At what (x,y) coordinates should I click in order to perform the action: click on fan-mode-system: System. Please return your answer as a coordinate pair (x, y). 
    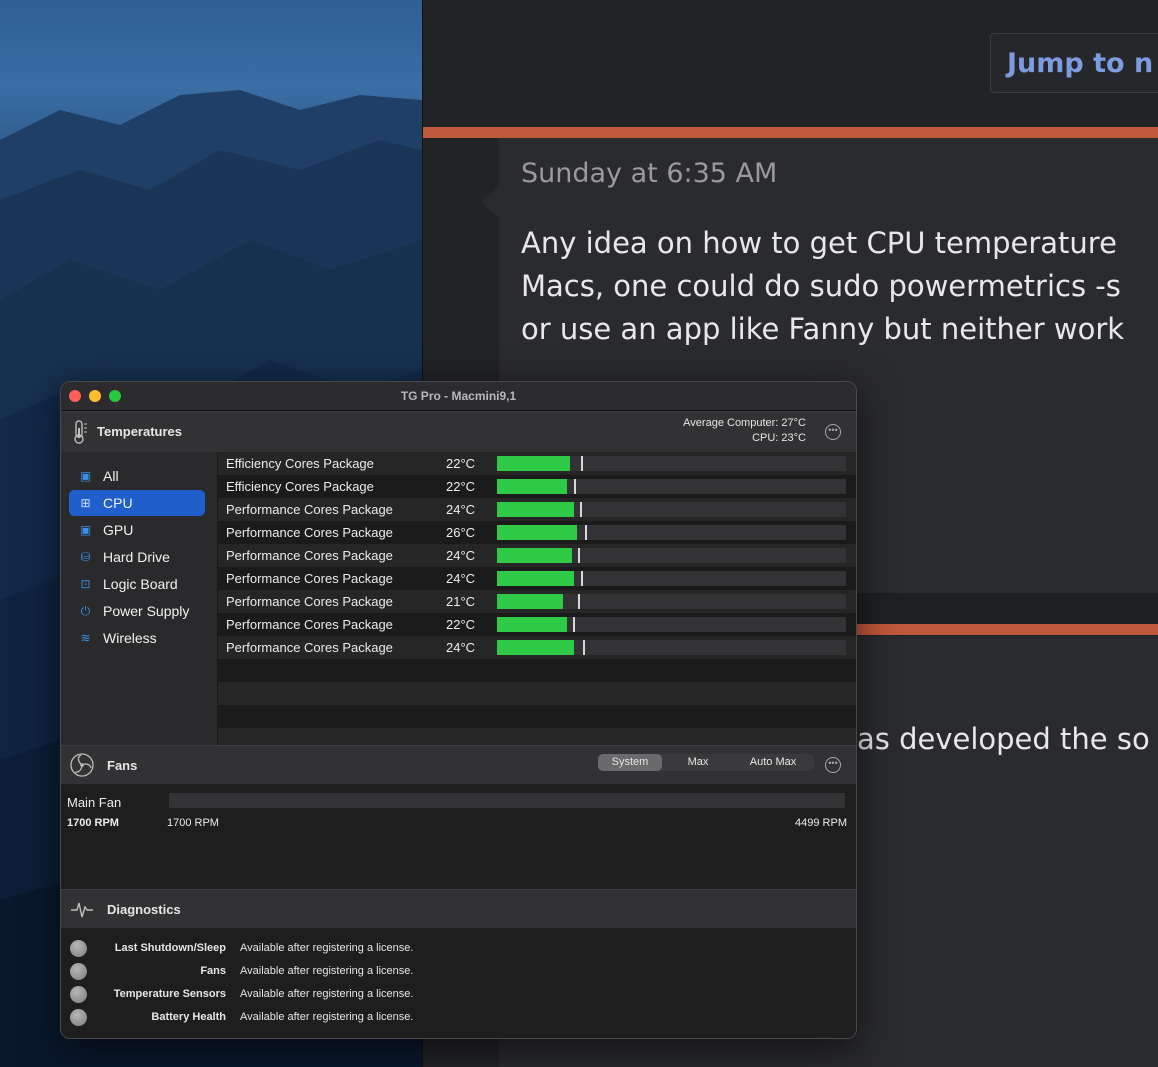
    Looking at the image, I should click on (630, 762).